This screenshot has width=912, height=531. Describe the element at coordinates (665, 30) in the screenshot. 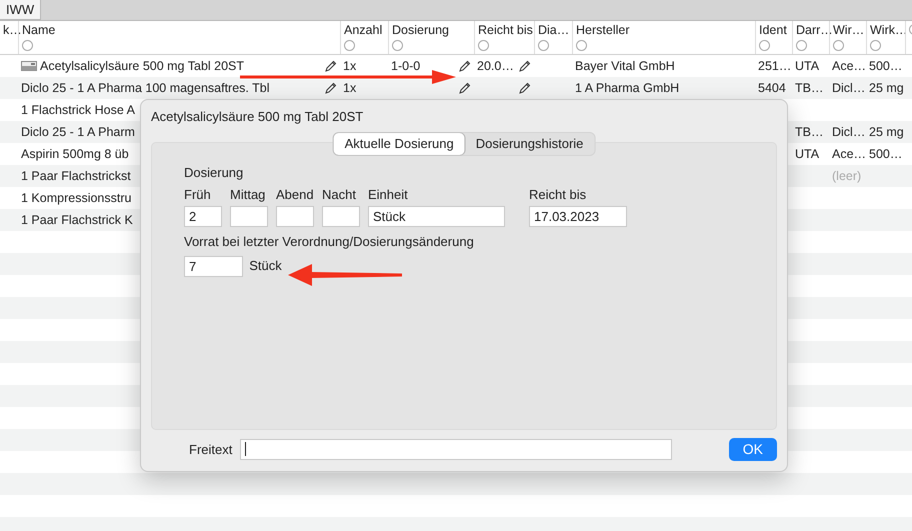

I see `column-header: Hersteller` at that location.